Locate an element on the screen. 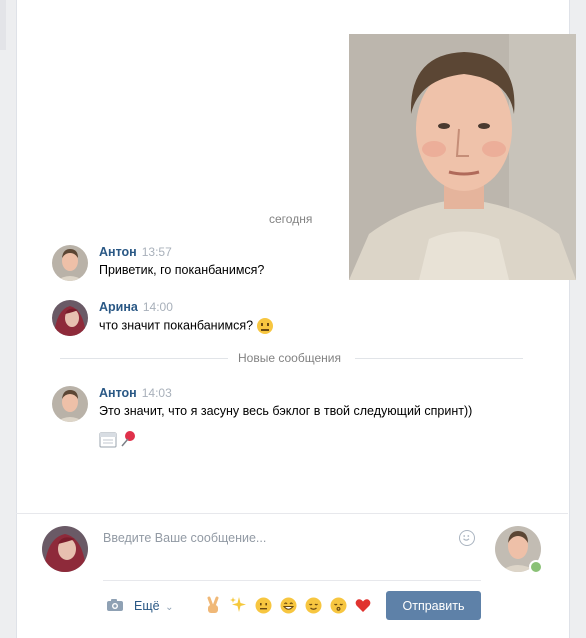 Image resolution: width=586 pixels, height=638 pixels. message-time: 14:03 is located at coordinates (157, 393).